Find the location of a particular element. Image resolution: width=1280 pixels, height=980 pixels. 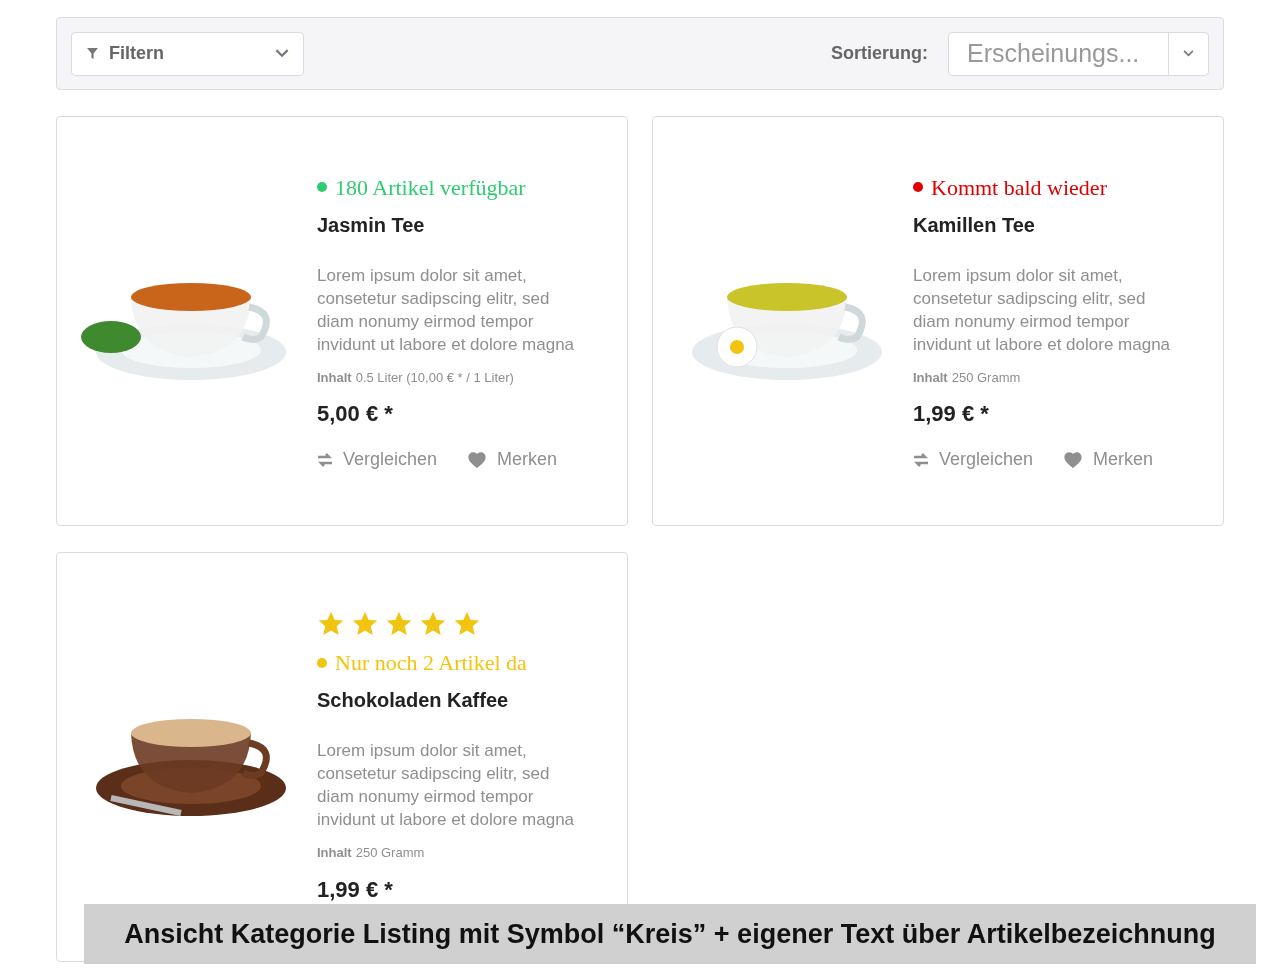

filter-button: Filtern is located at coordinates (187, 53).